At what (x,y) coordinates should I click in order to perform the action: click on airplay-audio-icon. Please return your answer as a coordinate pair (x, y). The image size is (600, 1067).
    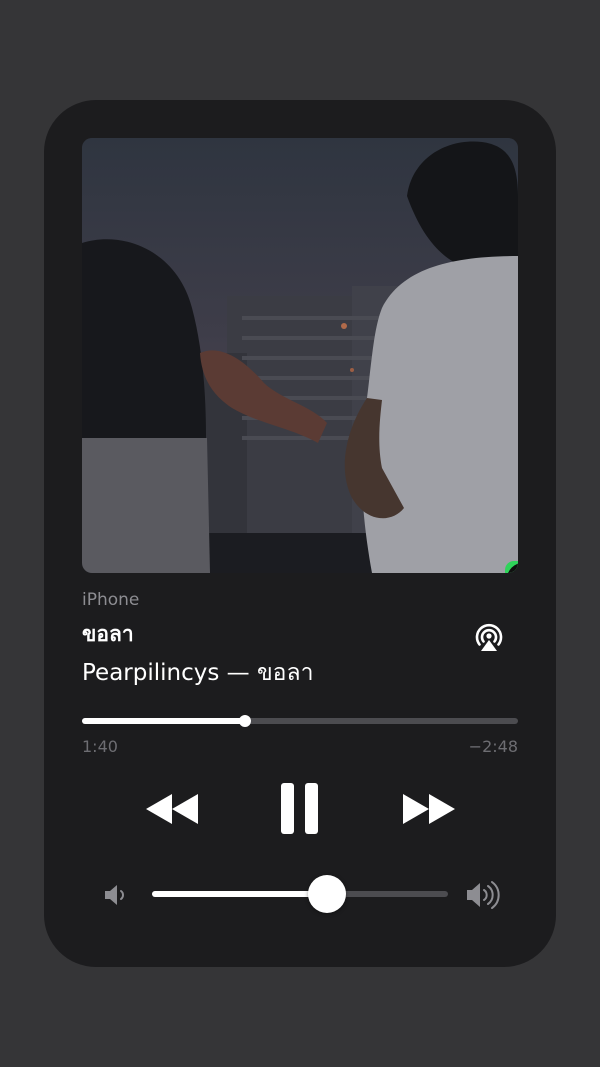
    Looking at the image, I should click on (489, 637).